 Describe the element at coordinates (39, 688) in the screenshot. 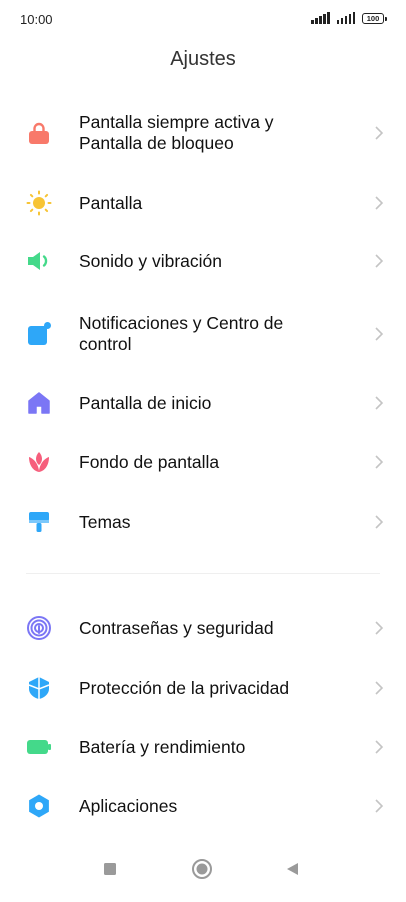

I see `shield-icon` at that location.